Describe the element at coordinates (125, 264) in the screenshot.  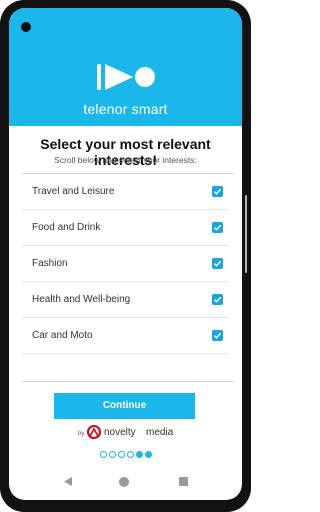
I see `interest-row-fashion: Fashion` at that location.